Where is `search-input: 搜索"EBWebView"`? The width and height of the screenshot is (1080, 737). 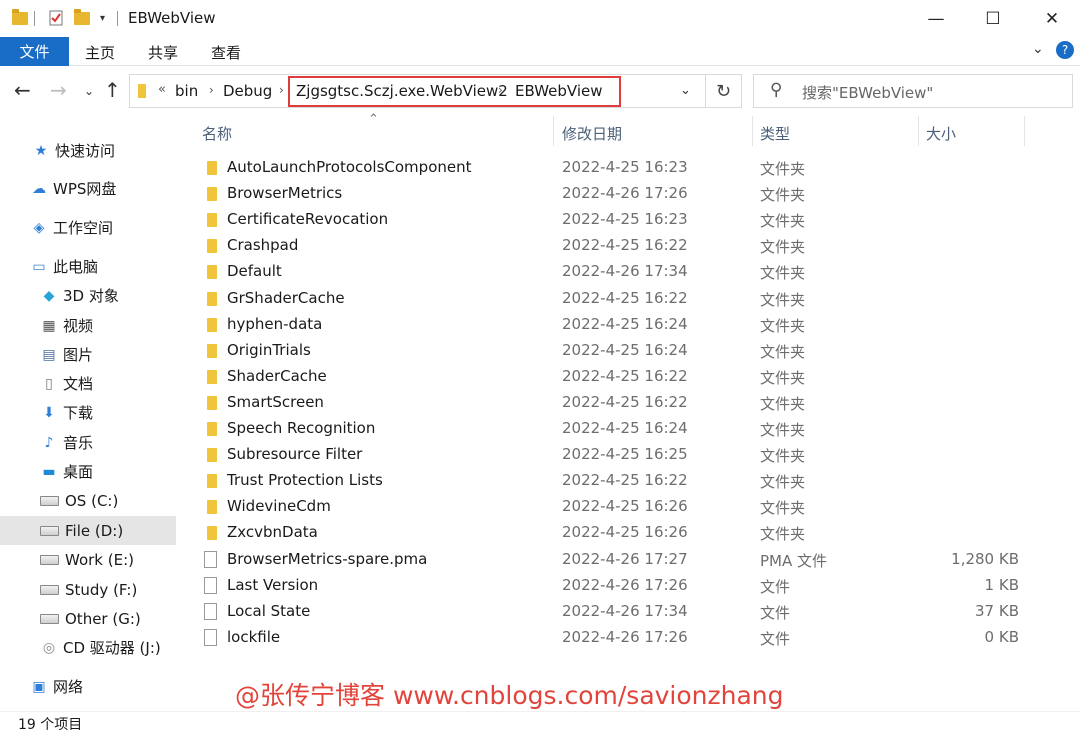 search-input: 搜索"EBWebView" is located at coordinates (867, 92).